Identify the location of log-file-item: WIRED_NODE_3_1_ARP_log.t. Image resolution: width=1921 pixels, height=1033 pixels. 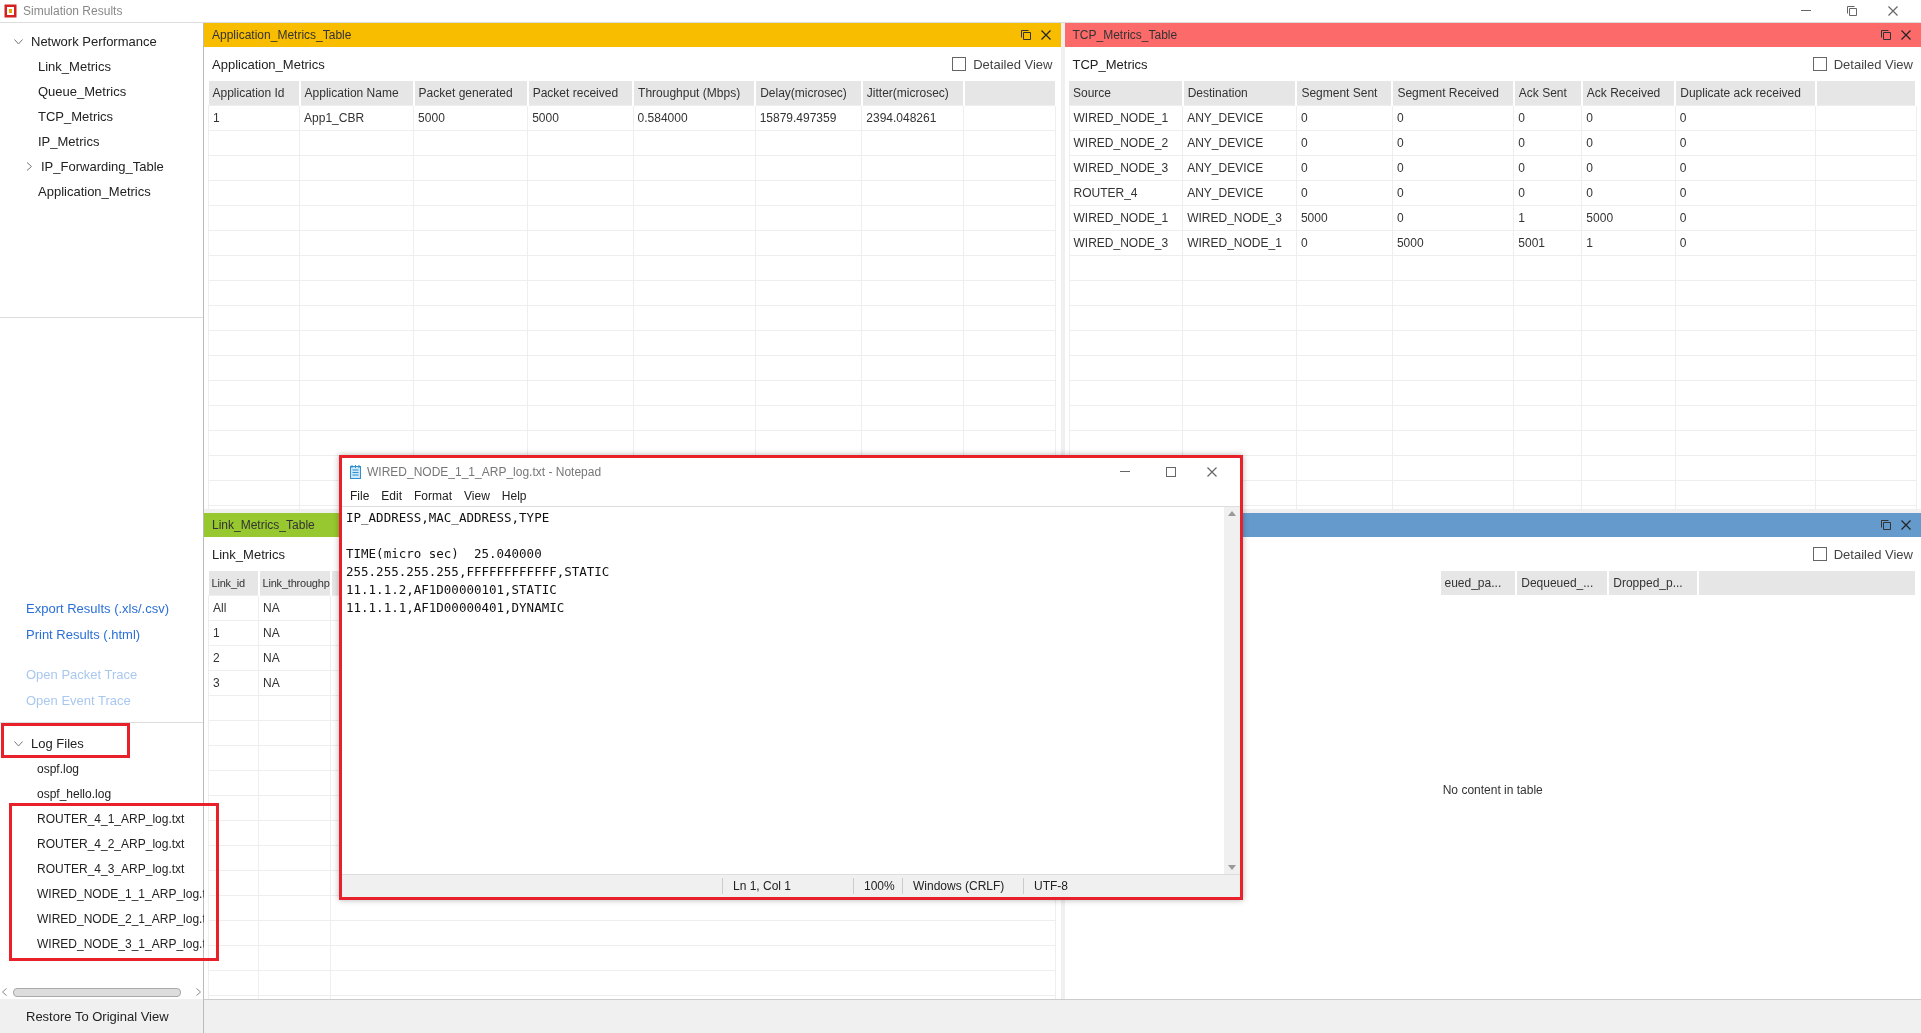
(121, 943).